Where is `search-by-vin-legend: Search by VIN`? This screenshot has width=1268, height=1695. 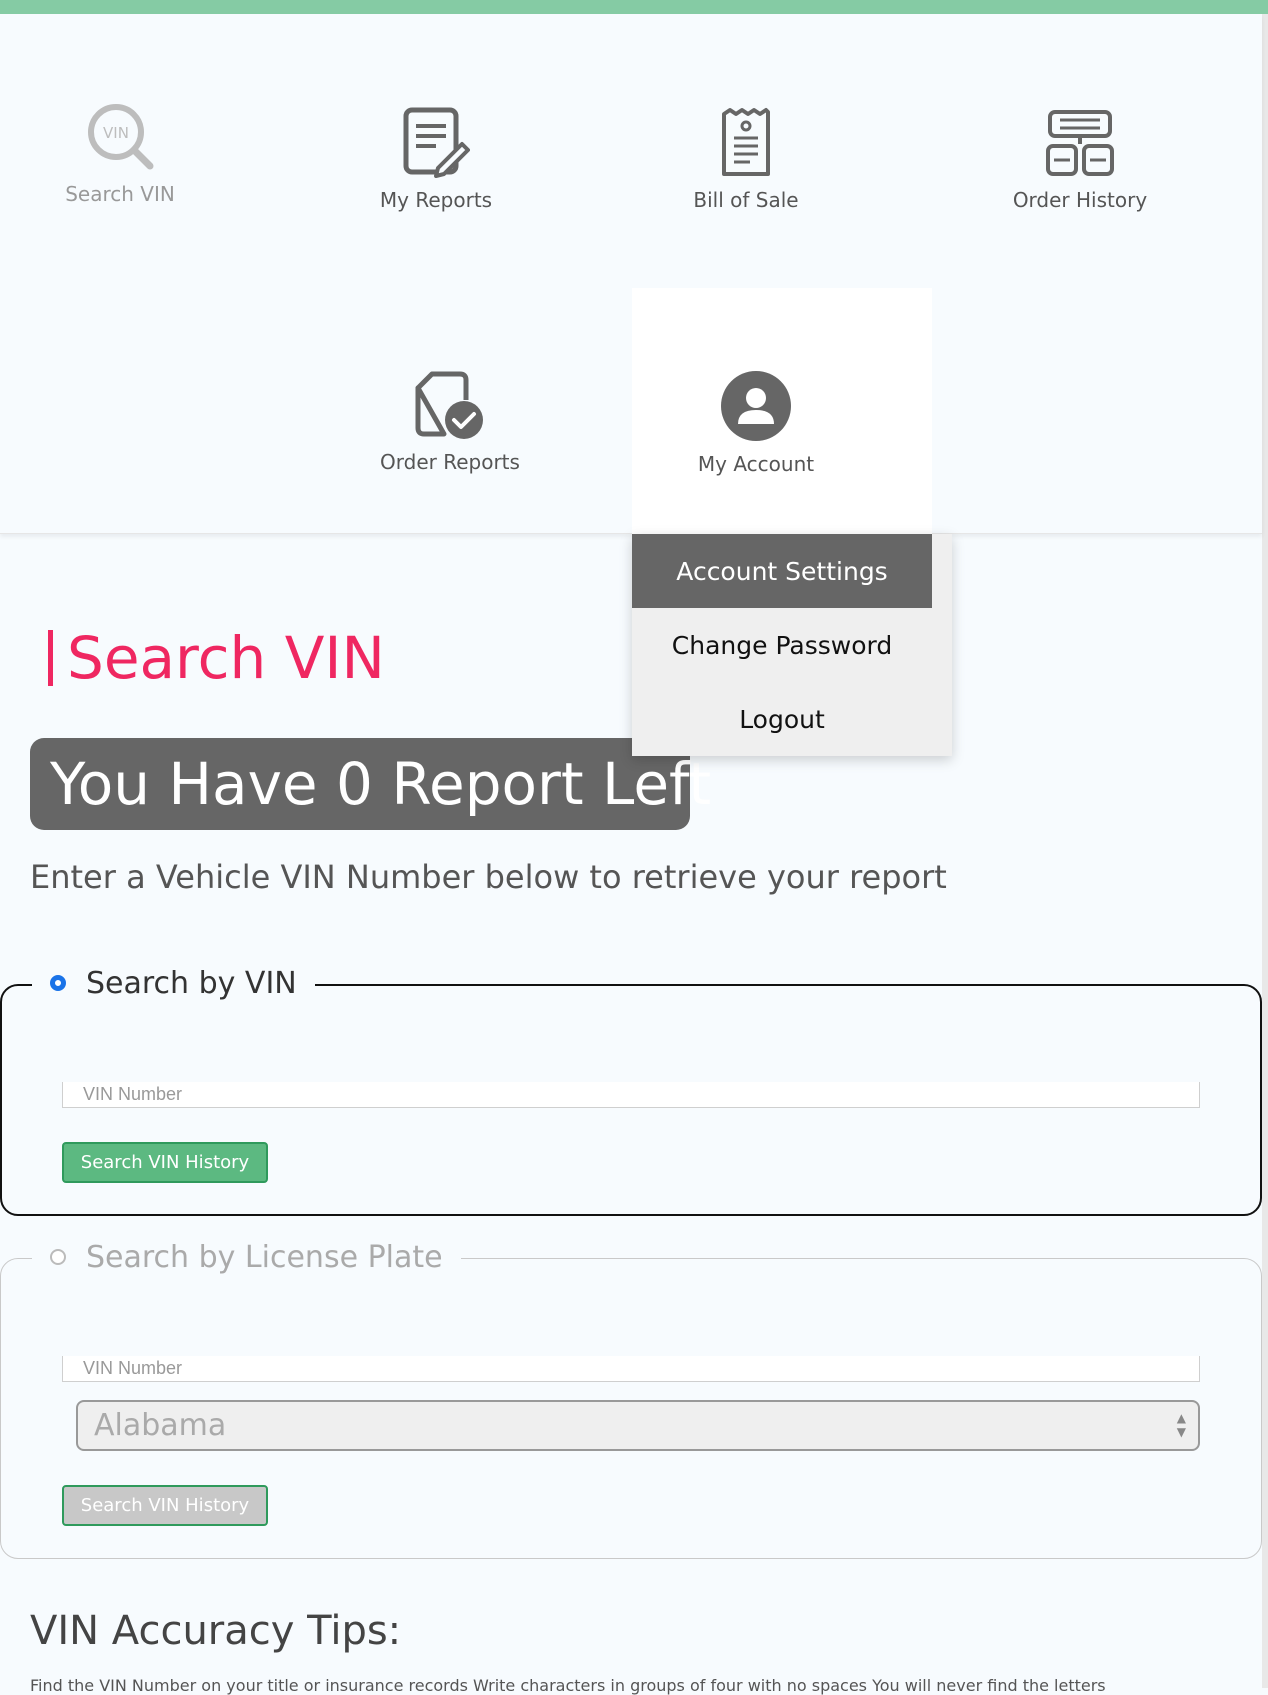
search-by-vin-legend: Search by VIN is located at coordinates (173, 983).